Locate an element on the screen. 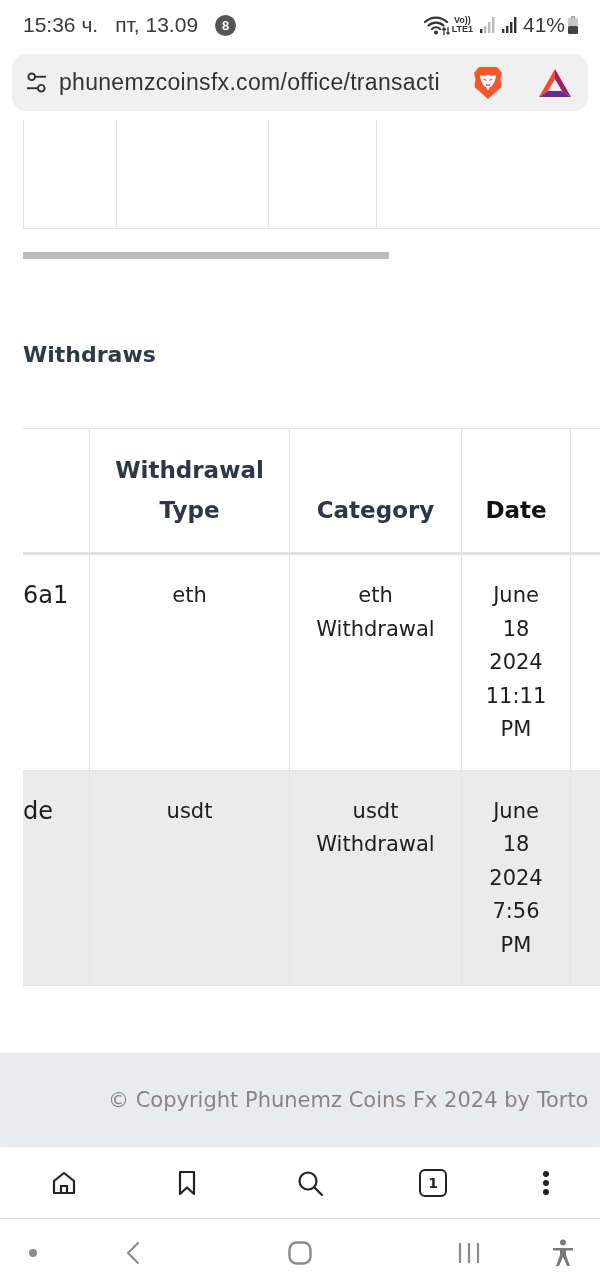 The image size is (600, 1287). table-cell: June 18 2024 11:11 PM is located at coordinates (515, 662).